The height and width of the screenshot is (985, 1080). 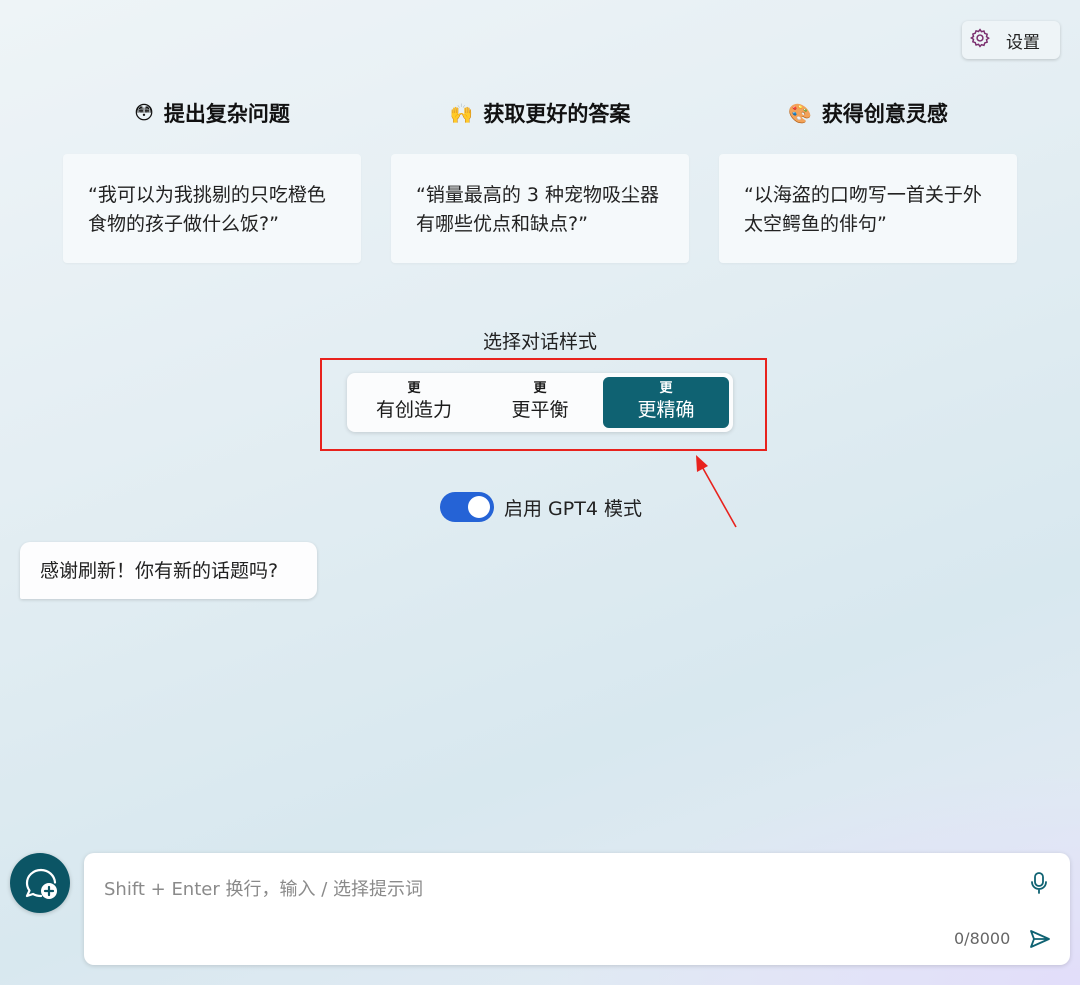 I want to click on character-counter: 0/8000, so click(x=982, y=938).